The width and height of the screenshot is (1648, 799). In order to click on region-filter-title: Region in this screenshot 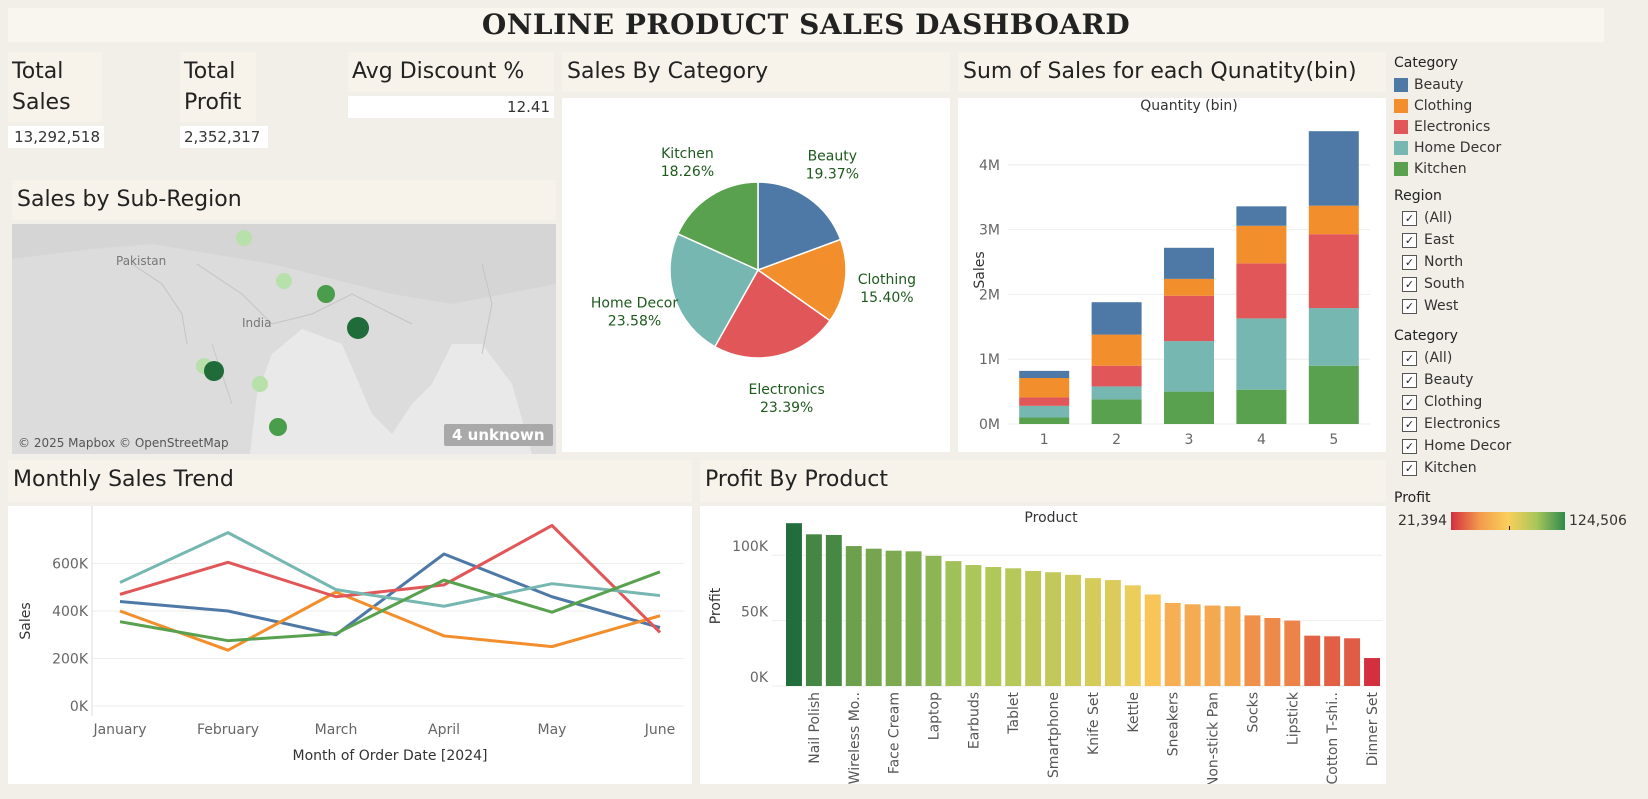, I will do `click(1418, 196)`.